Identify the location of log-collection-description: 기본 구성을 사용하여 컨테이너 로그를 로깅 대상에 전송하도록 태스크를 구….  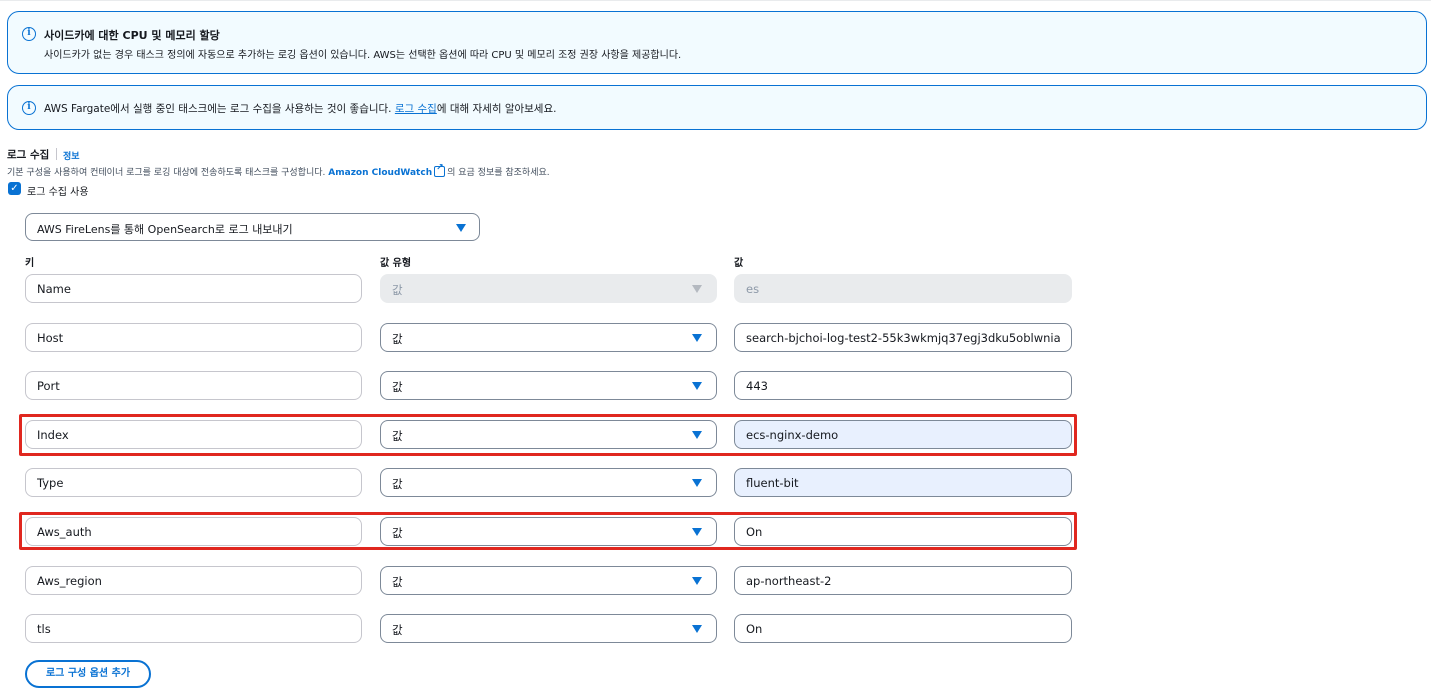
(278, 170).